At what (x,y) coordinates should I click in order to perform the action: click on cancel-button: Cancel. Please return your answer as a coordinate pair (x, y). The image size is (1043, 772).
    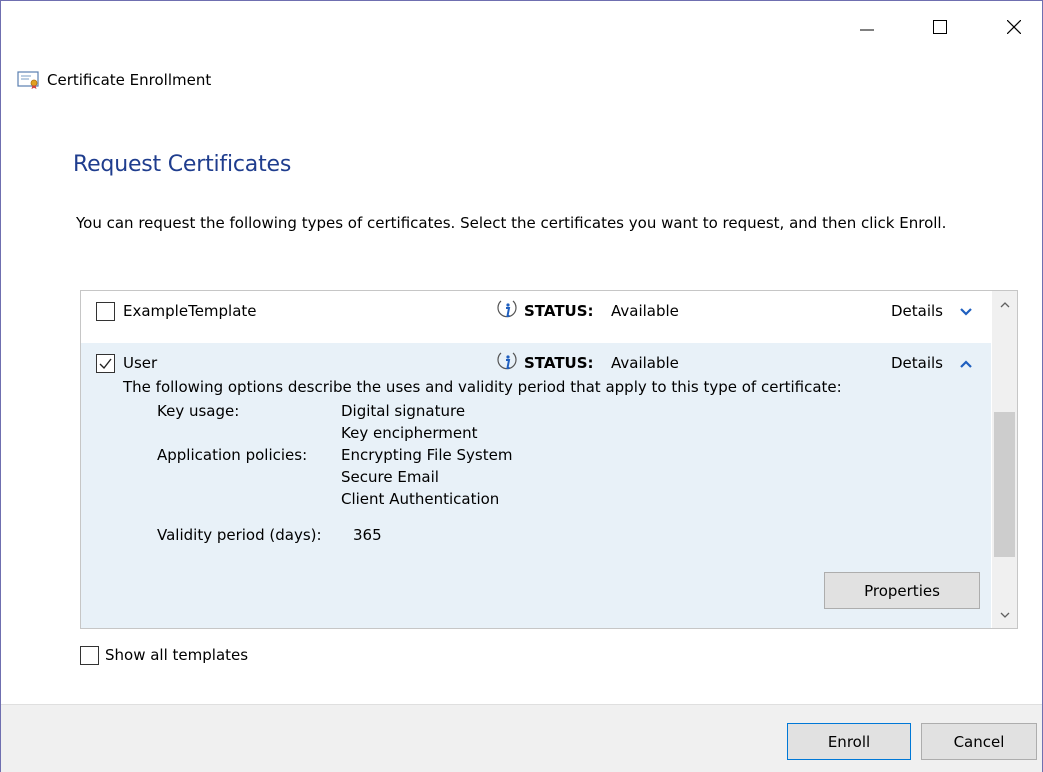
    Looking at the image, I should click on (979, 741).